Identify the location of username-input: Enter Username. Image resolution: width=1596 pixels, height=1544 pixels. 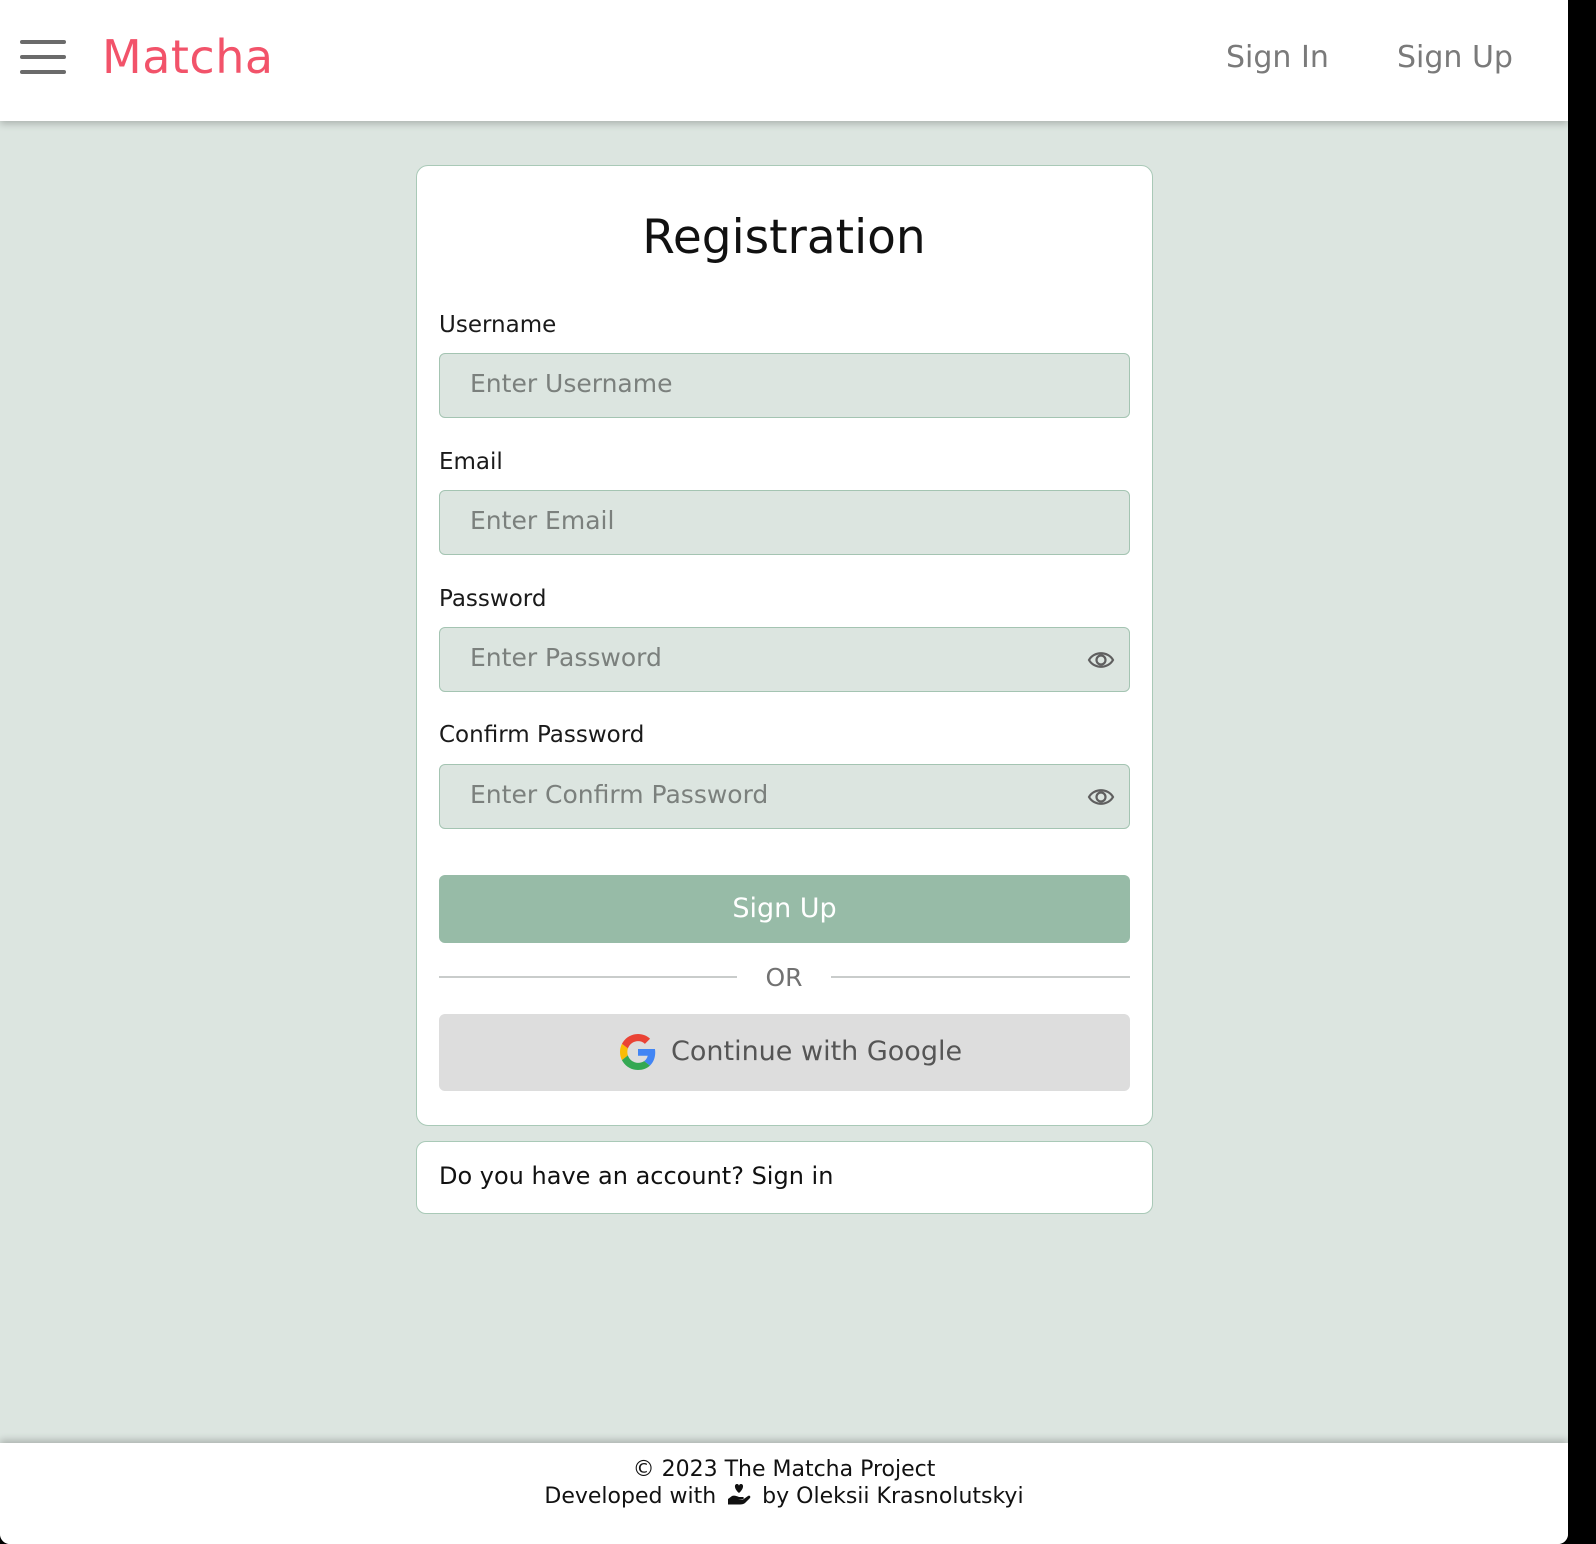
(784, 385).